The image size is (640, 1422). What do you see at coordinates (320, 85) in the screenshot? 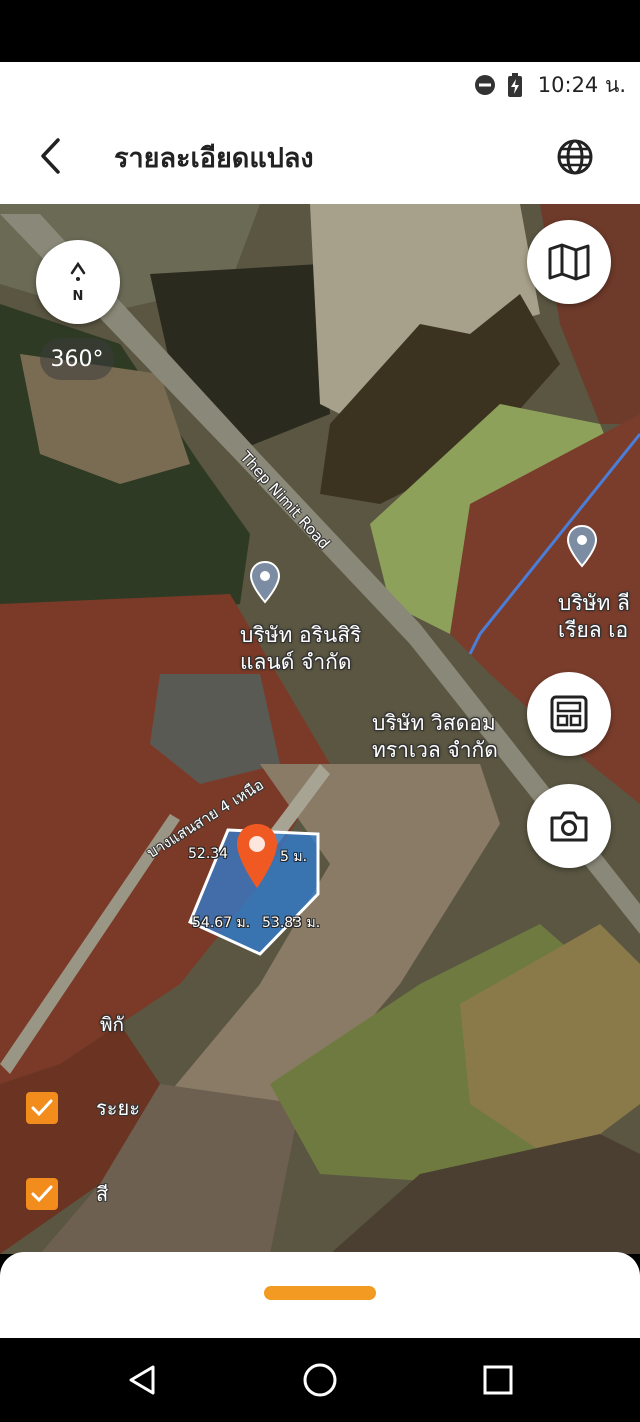
I see `status-bar: 10:24 น.` at bounding box center [320, 85].